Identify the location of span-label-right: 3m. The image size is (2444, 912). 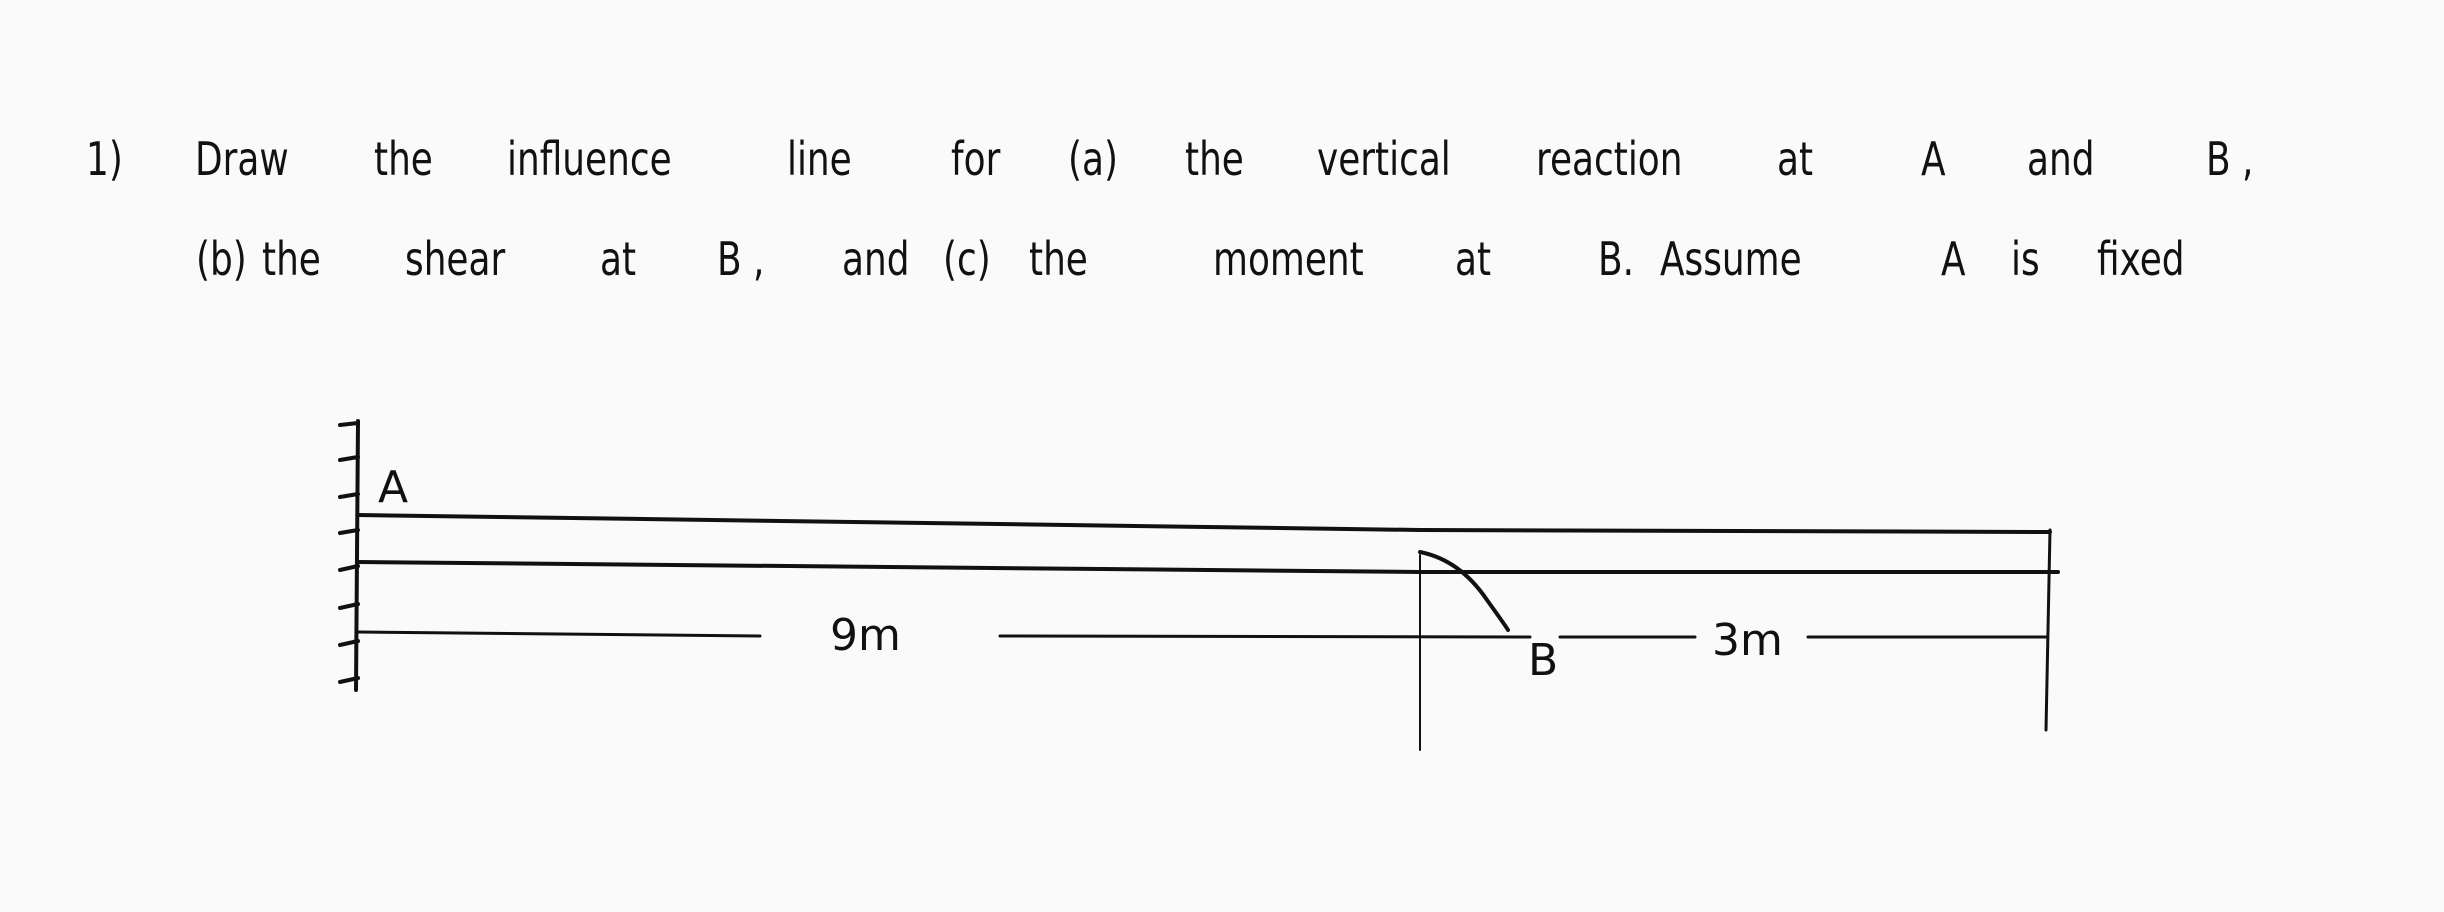
(1747, 640).